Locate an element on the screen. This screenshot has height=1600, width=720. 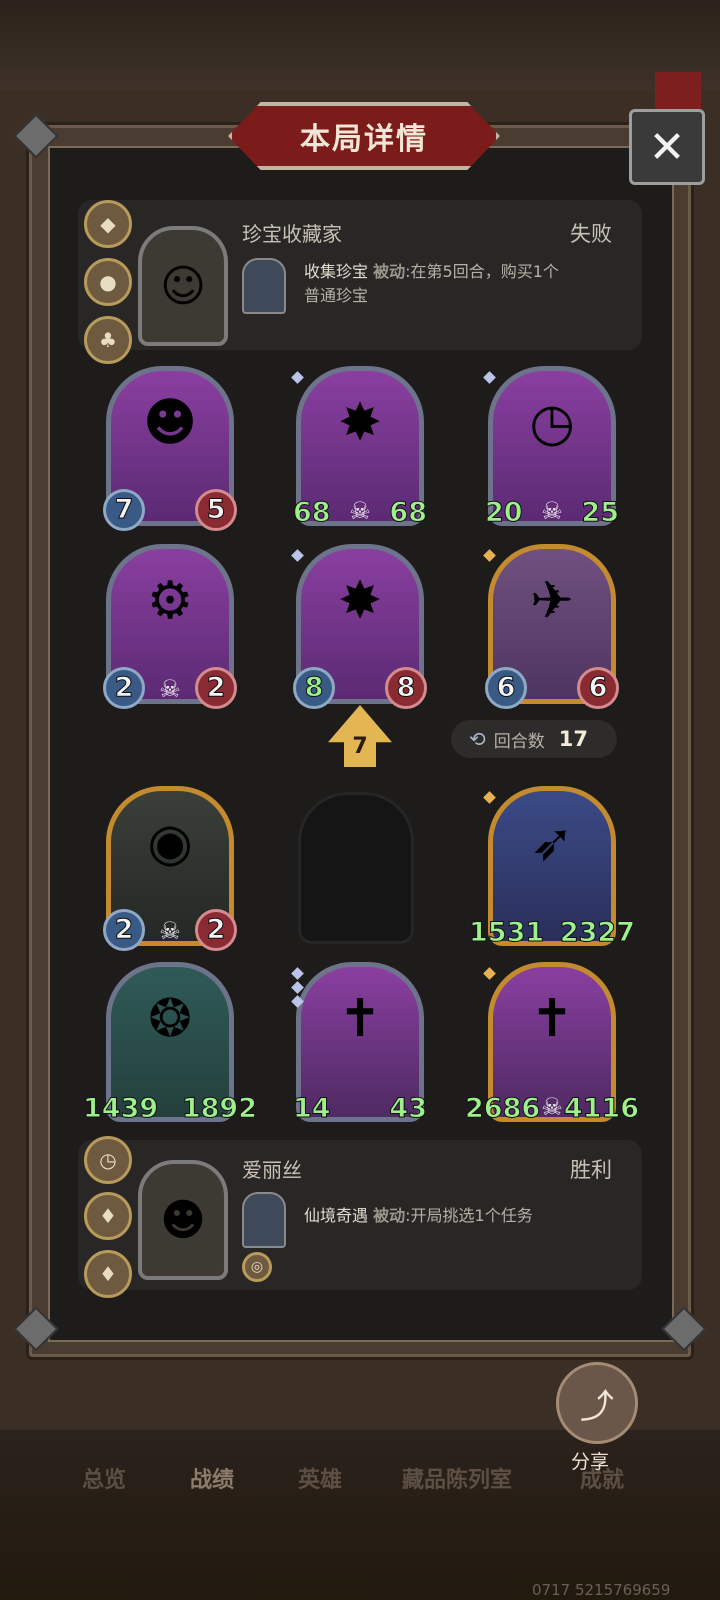
health-stat: 2327 is located at coordinates (597, 933).